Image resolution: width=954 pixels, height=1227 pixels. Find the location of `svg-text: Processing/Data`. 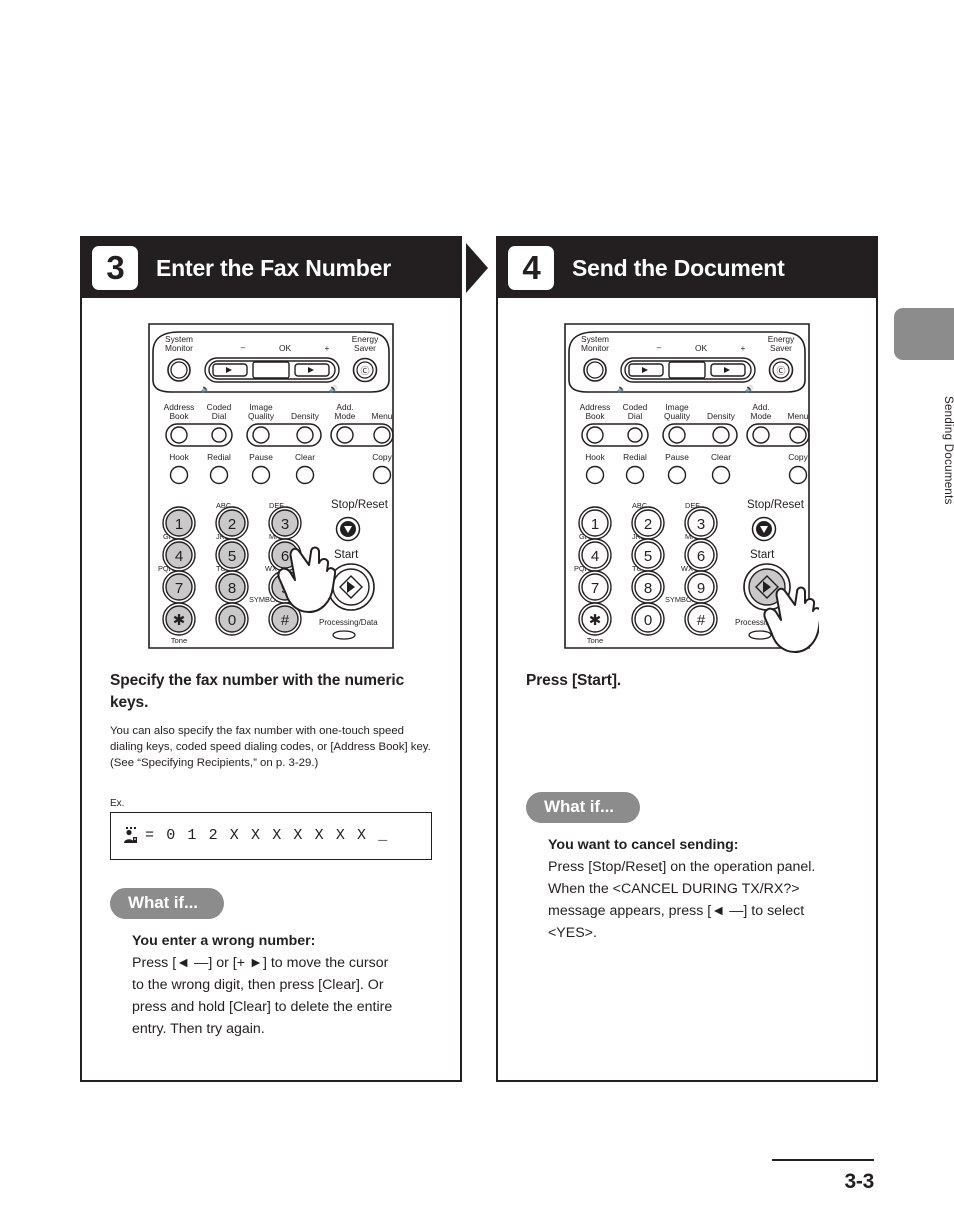

svg-text: Processing/Data is located at coordinates (348, 622).